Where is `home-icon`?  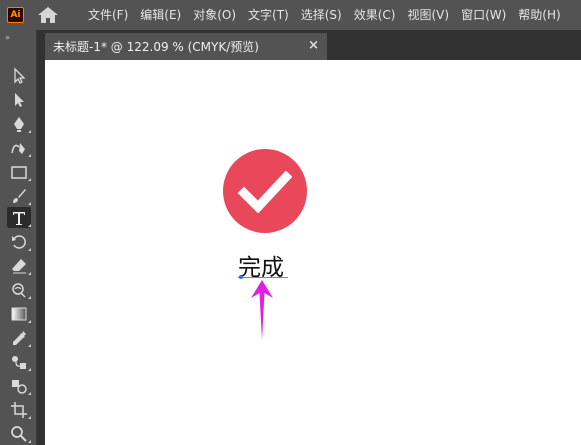
home-icon is located at coordinates (48, 15).